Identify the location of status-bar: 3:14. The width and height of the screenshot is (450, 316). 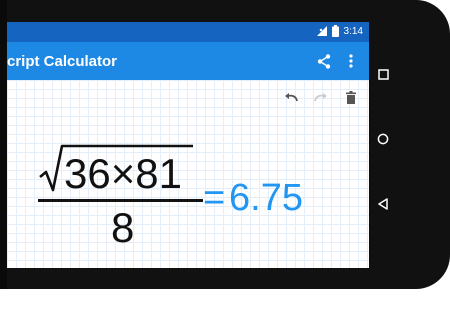
(188, 32).